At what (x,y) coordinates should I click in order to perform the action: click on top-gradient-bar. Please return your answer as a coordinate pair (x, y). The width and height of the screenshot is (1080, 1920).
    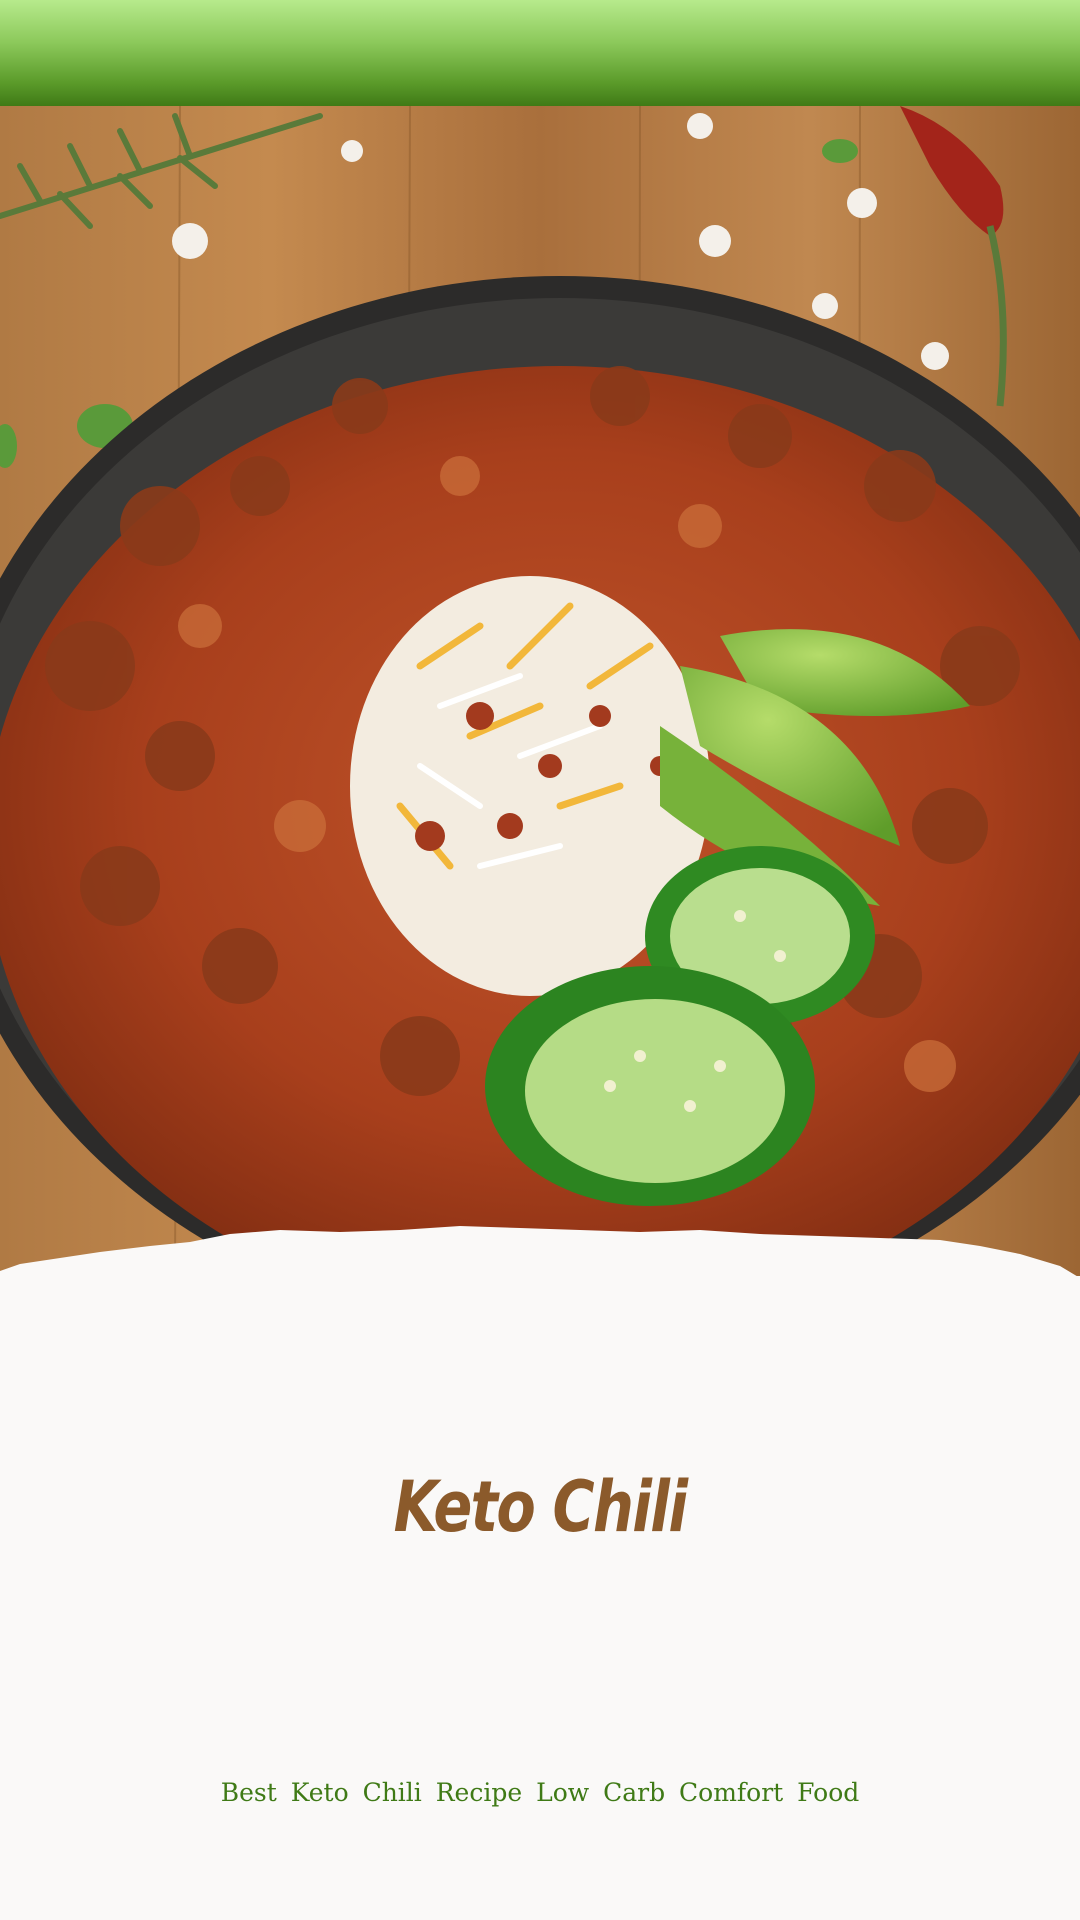
    Looking at the image, I should click on (540, 53).